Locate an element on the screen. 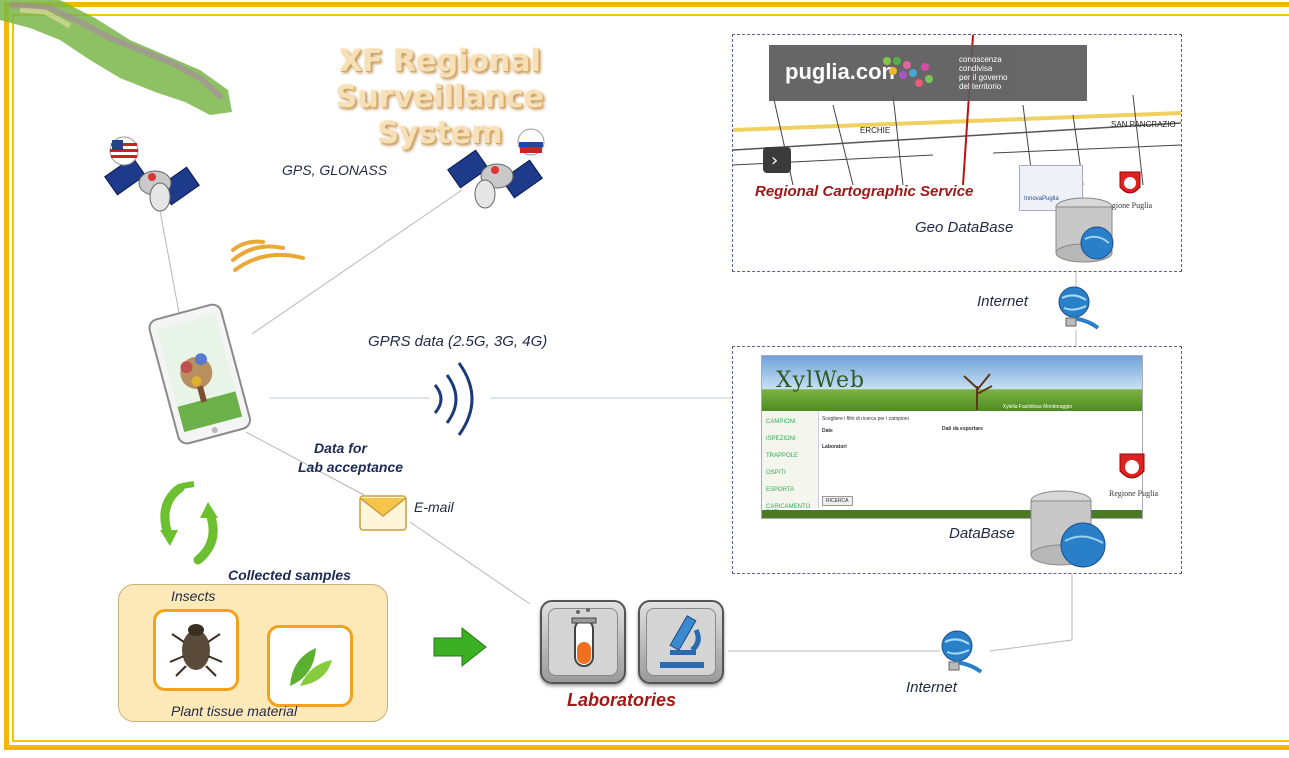 The height and width of the screenshot is (758, 1289). tablet-icon is located at coordinates (200, 374).